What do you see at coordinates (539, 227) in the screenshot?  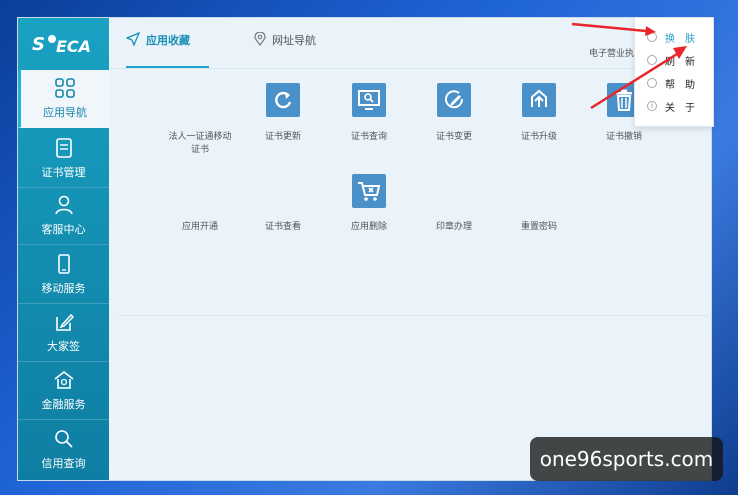 I see `app-label-reset-password: 重置密码` at bounding box center [539, 227].